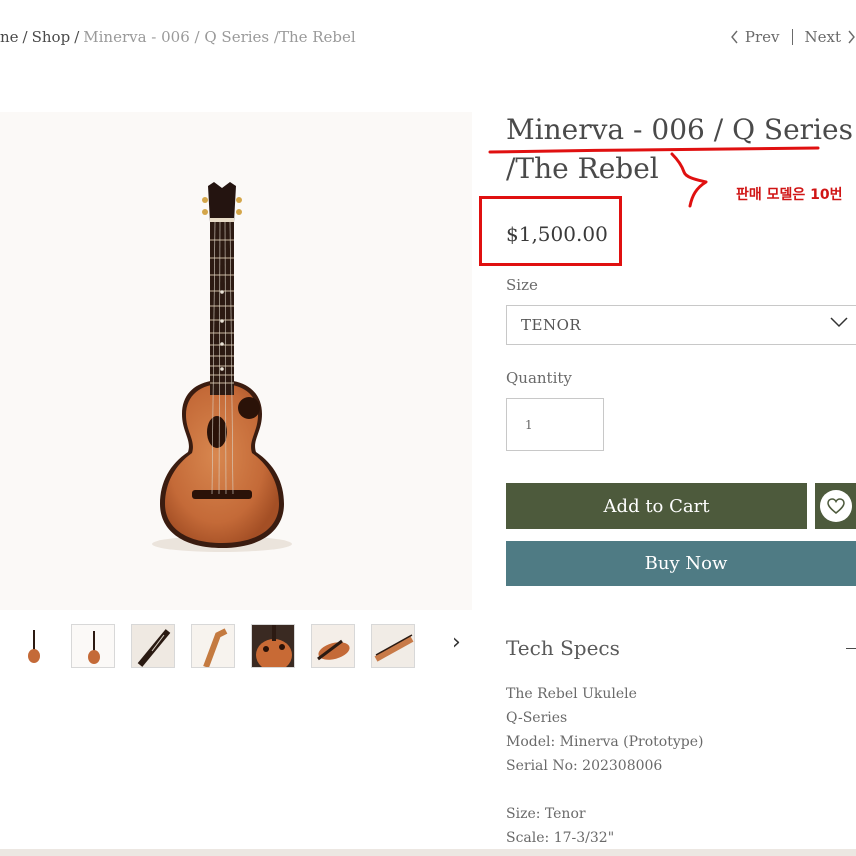 The width and height of the screenshot is (856, 856). I want to click on size-dropdown: TENOR, so click(681, 325).